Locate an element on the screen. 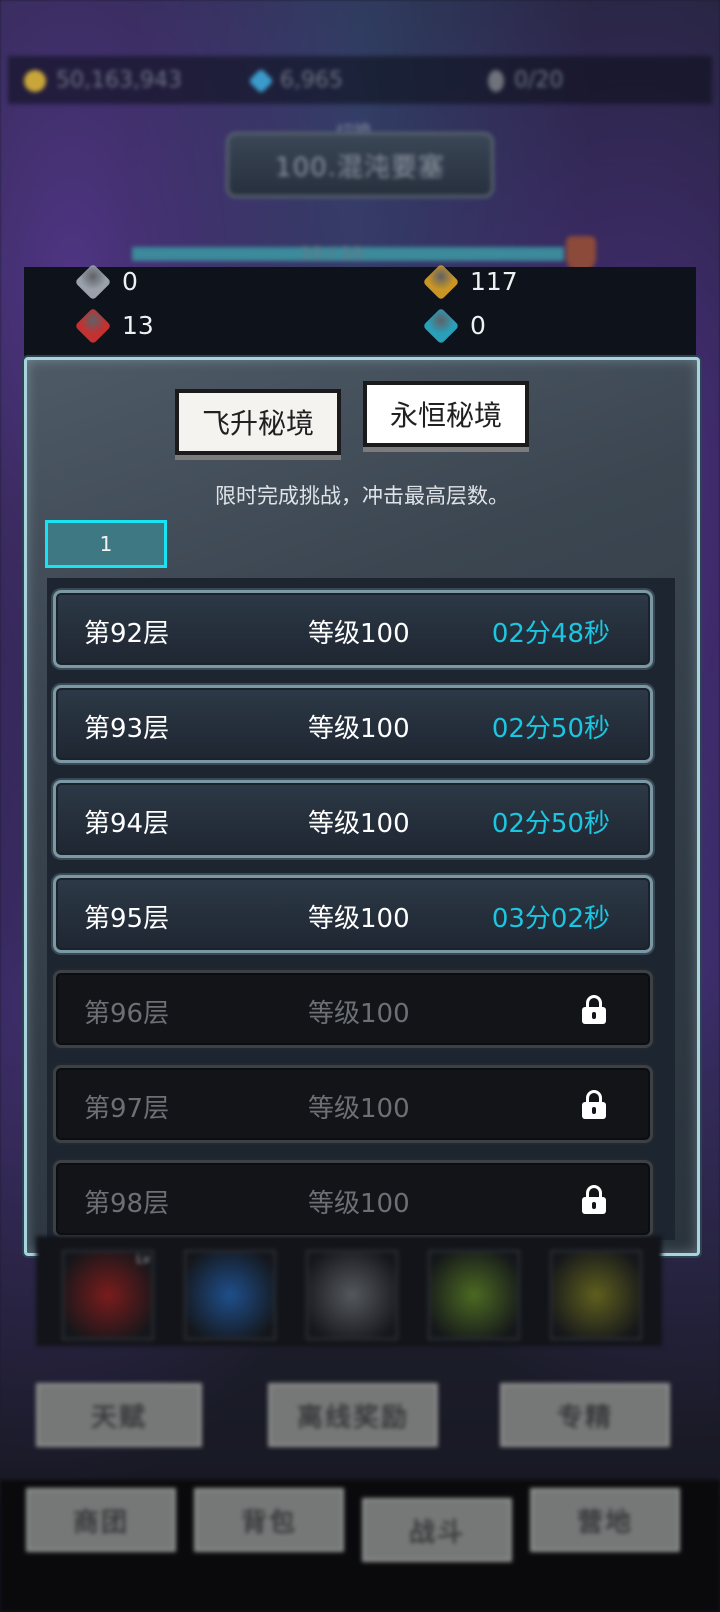  gold-currency: 50,163,943 is located at coordinates (103, 80).